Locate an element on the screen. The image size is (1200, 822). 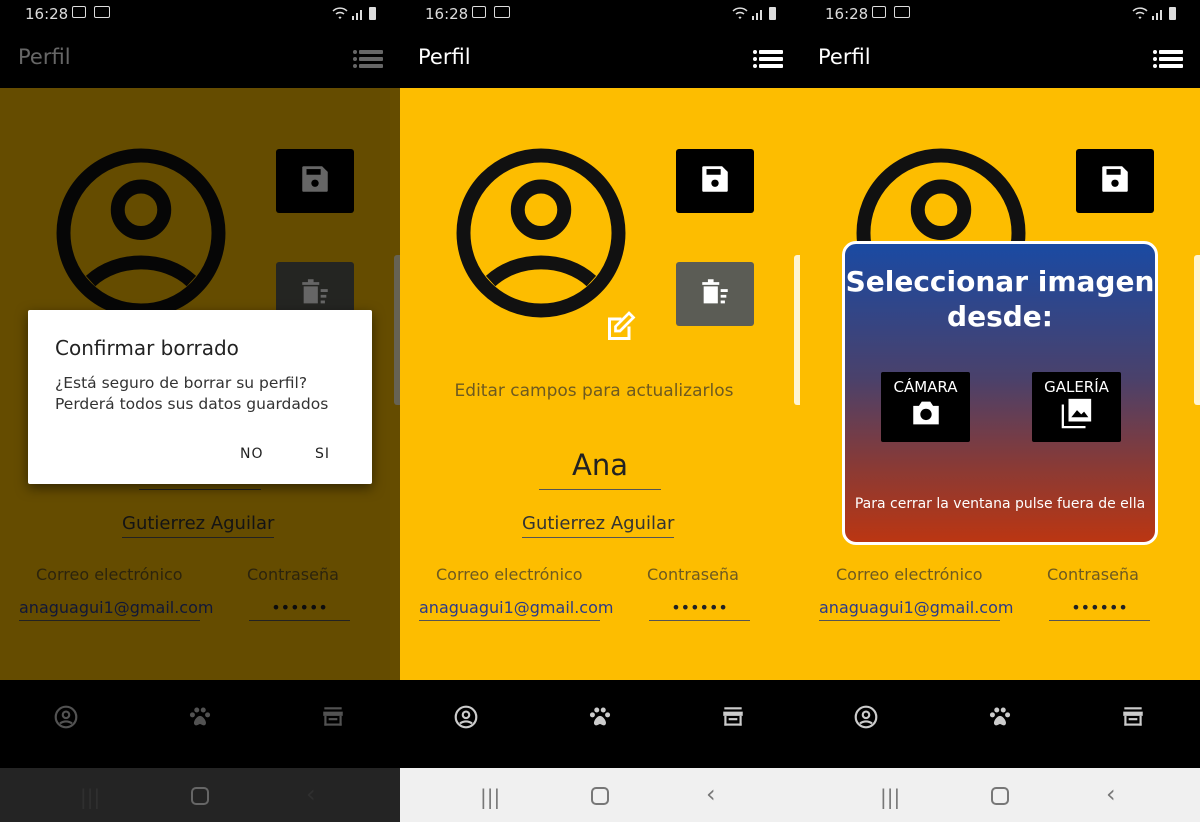
edit-hint: Editar campos para actualizarlos is located at coordinates (594, 391).